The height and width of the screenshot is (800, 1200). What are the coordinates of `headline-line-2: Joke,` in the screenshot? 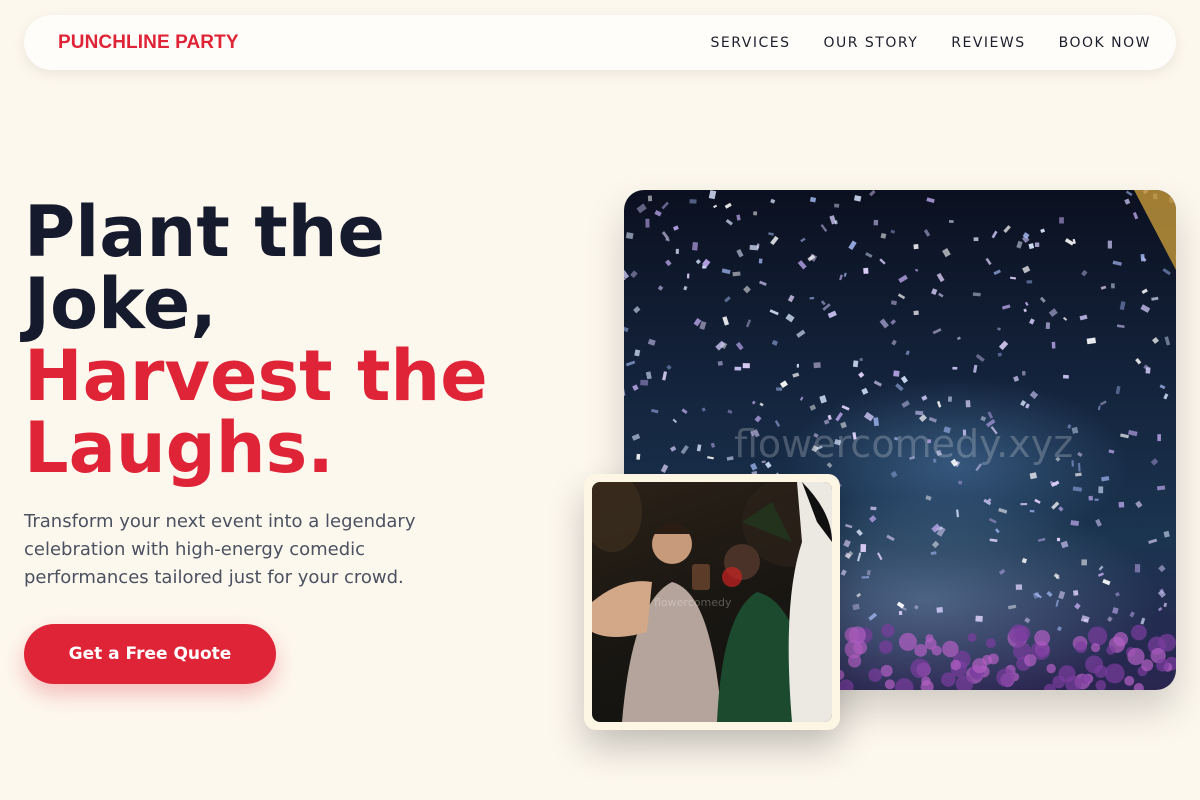 It's located at (120, 304).